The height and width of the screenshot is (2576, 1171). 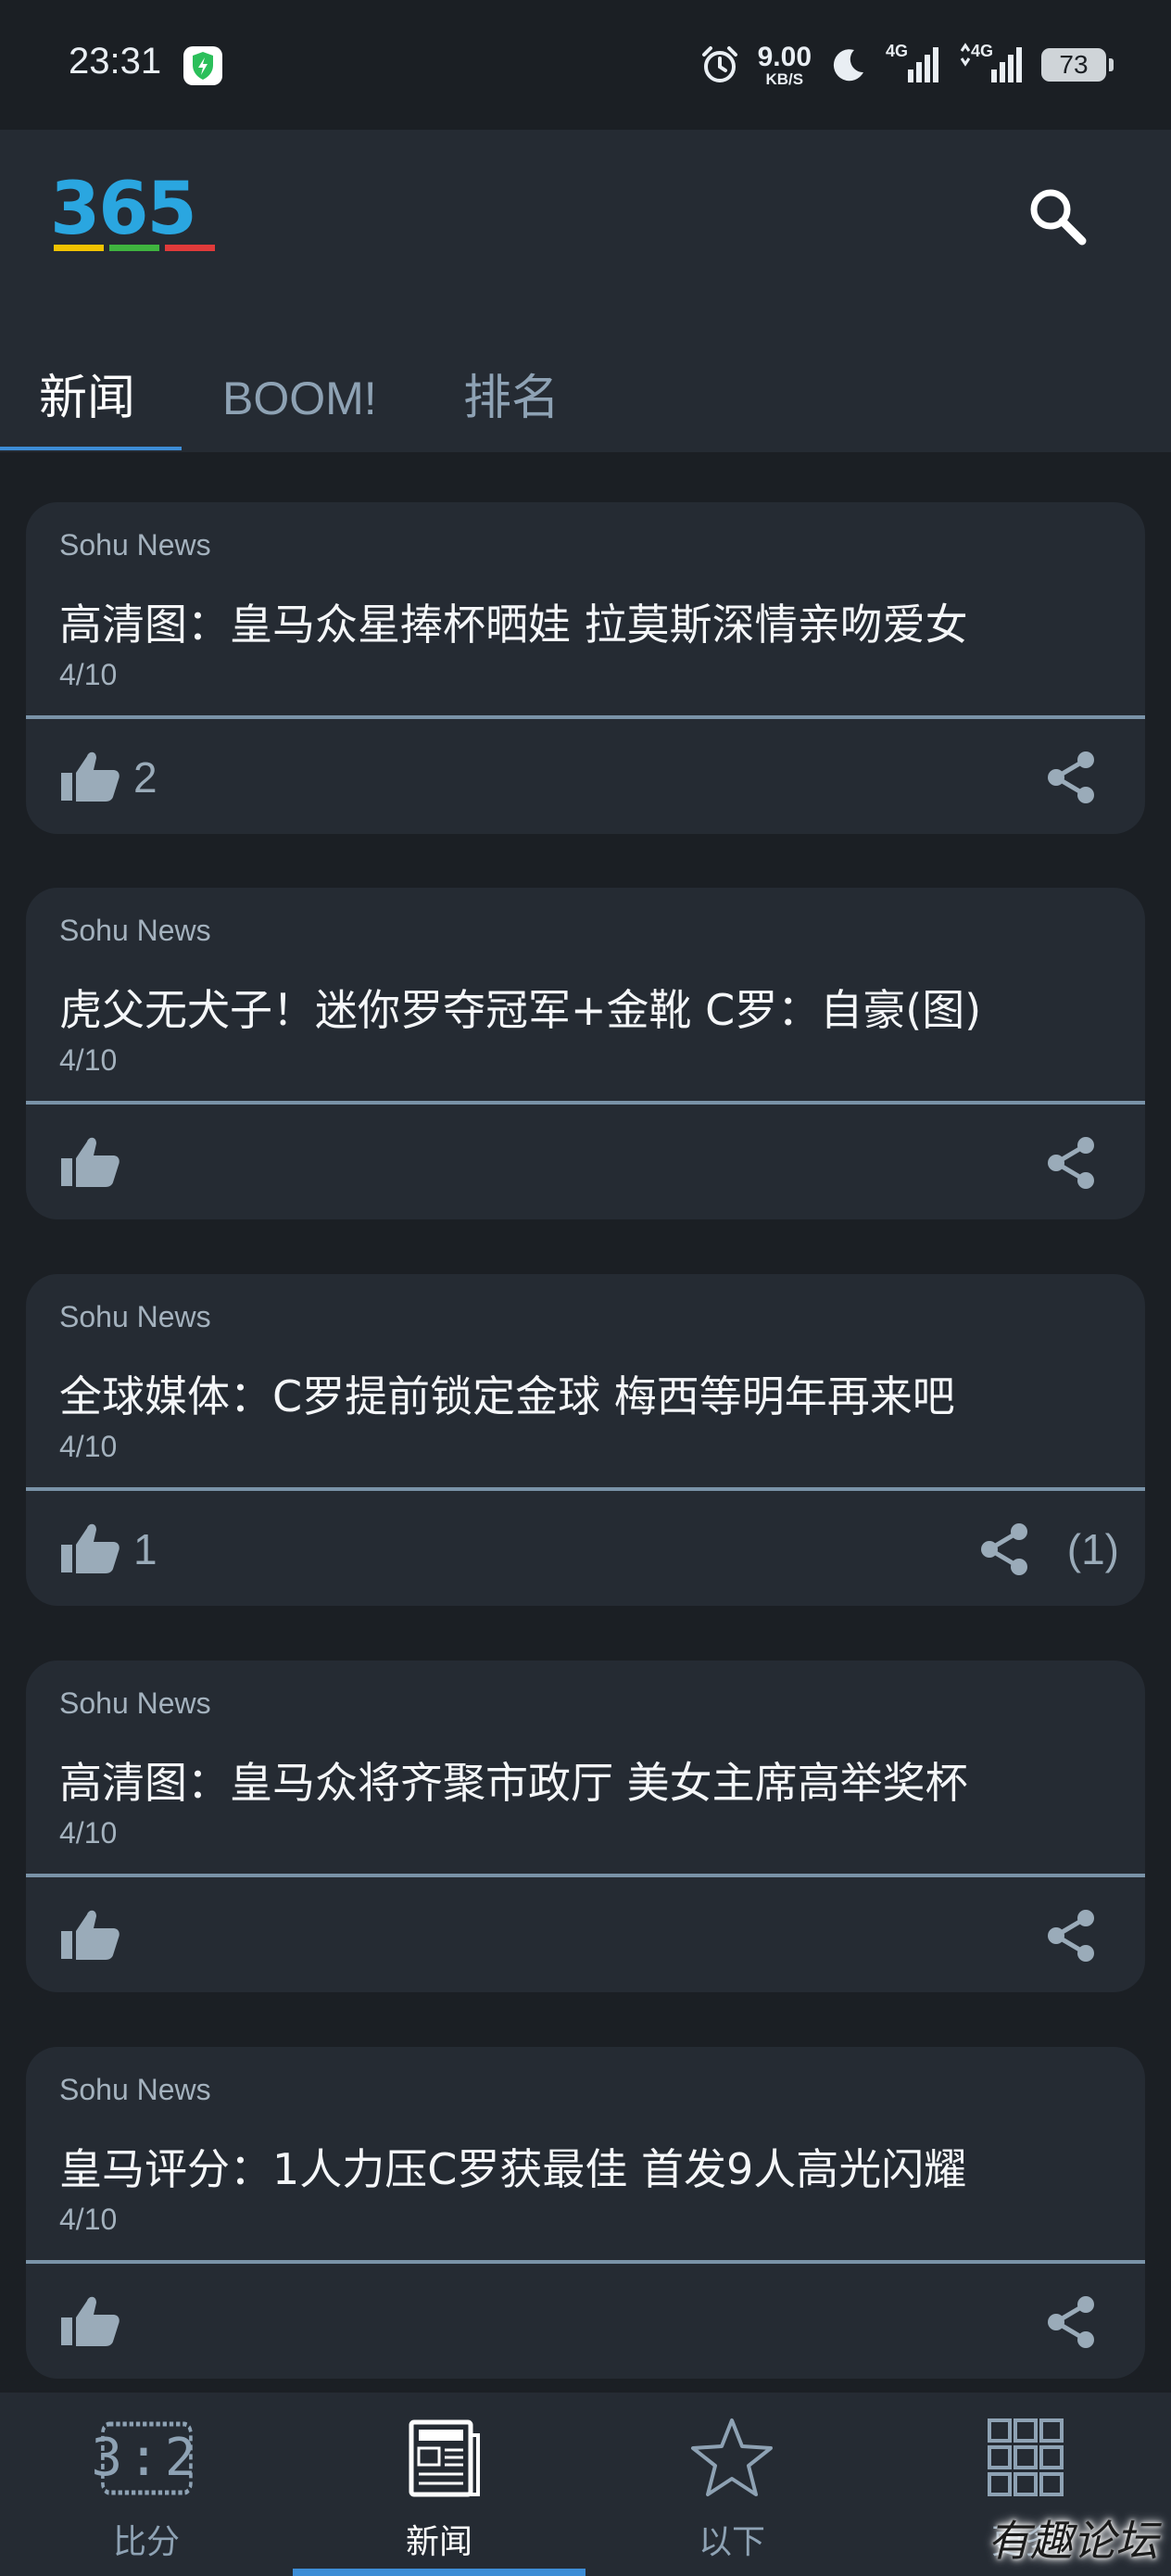 I want to click on newspaper-icon, so click(x=445, y=2458).